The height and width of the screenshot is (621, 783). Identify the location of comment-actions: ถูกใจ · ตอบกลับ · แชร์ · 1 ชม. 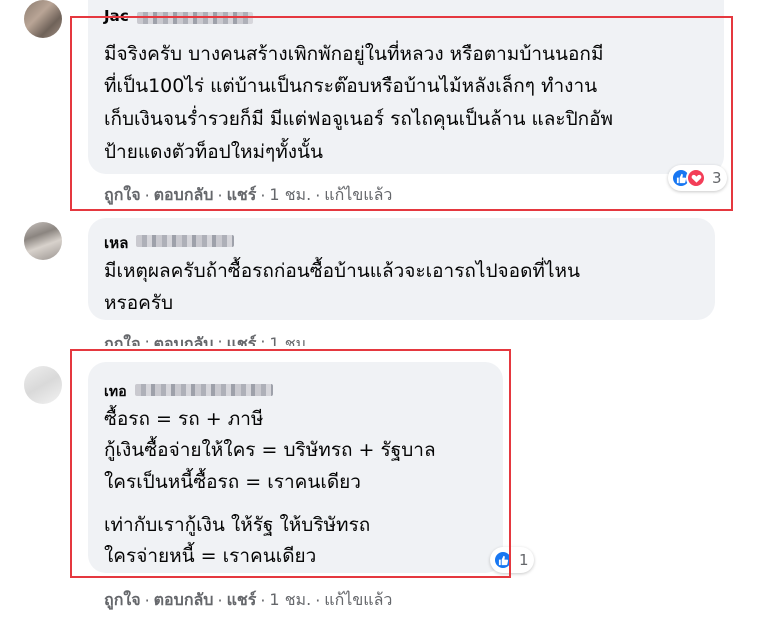
(205, 339).